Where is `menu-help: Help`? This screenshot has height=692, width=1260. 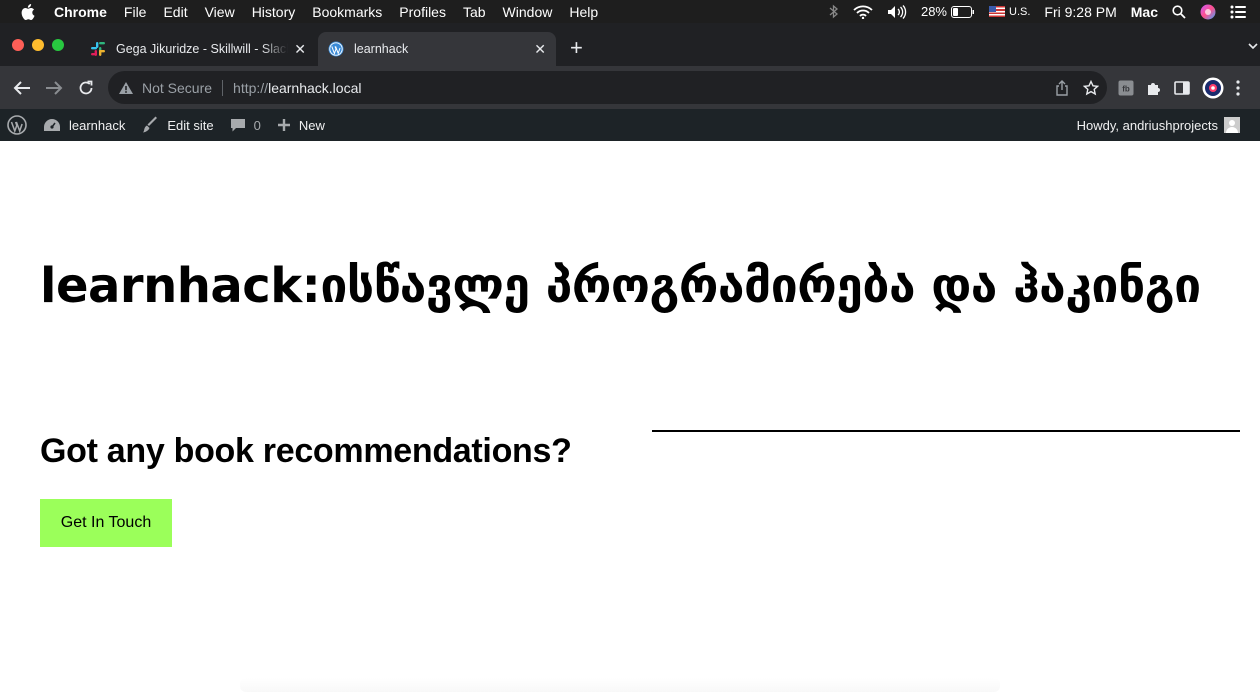
menu-help: Help is located at coordinates (583, 12).